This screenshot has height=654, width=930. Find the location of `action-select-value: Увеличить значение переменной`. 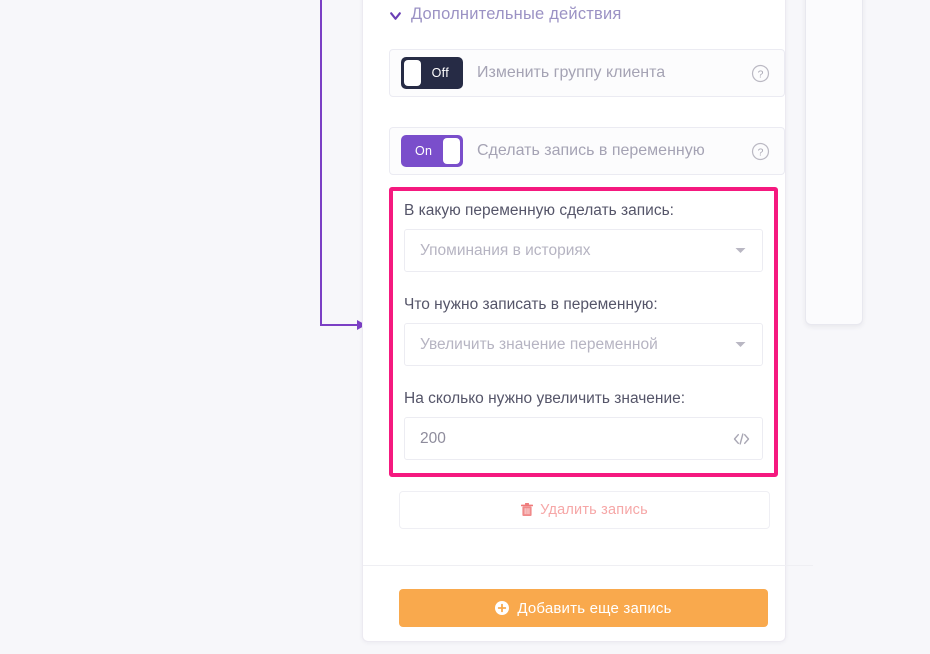

action-select-value: Увеличить значение переменной is located at coordinates (539, 344).